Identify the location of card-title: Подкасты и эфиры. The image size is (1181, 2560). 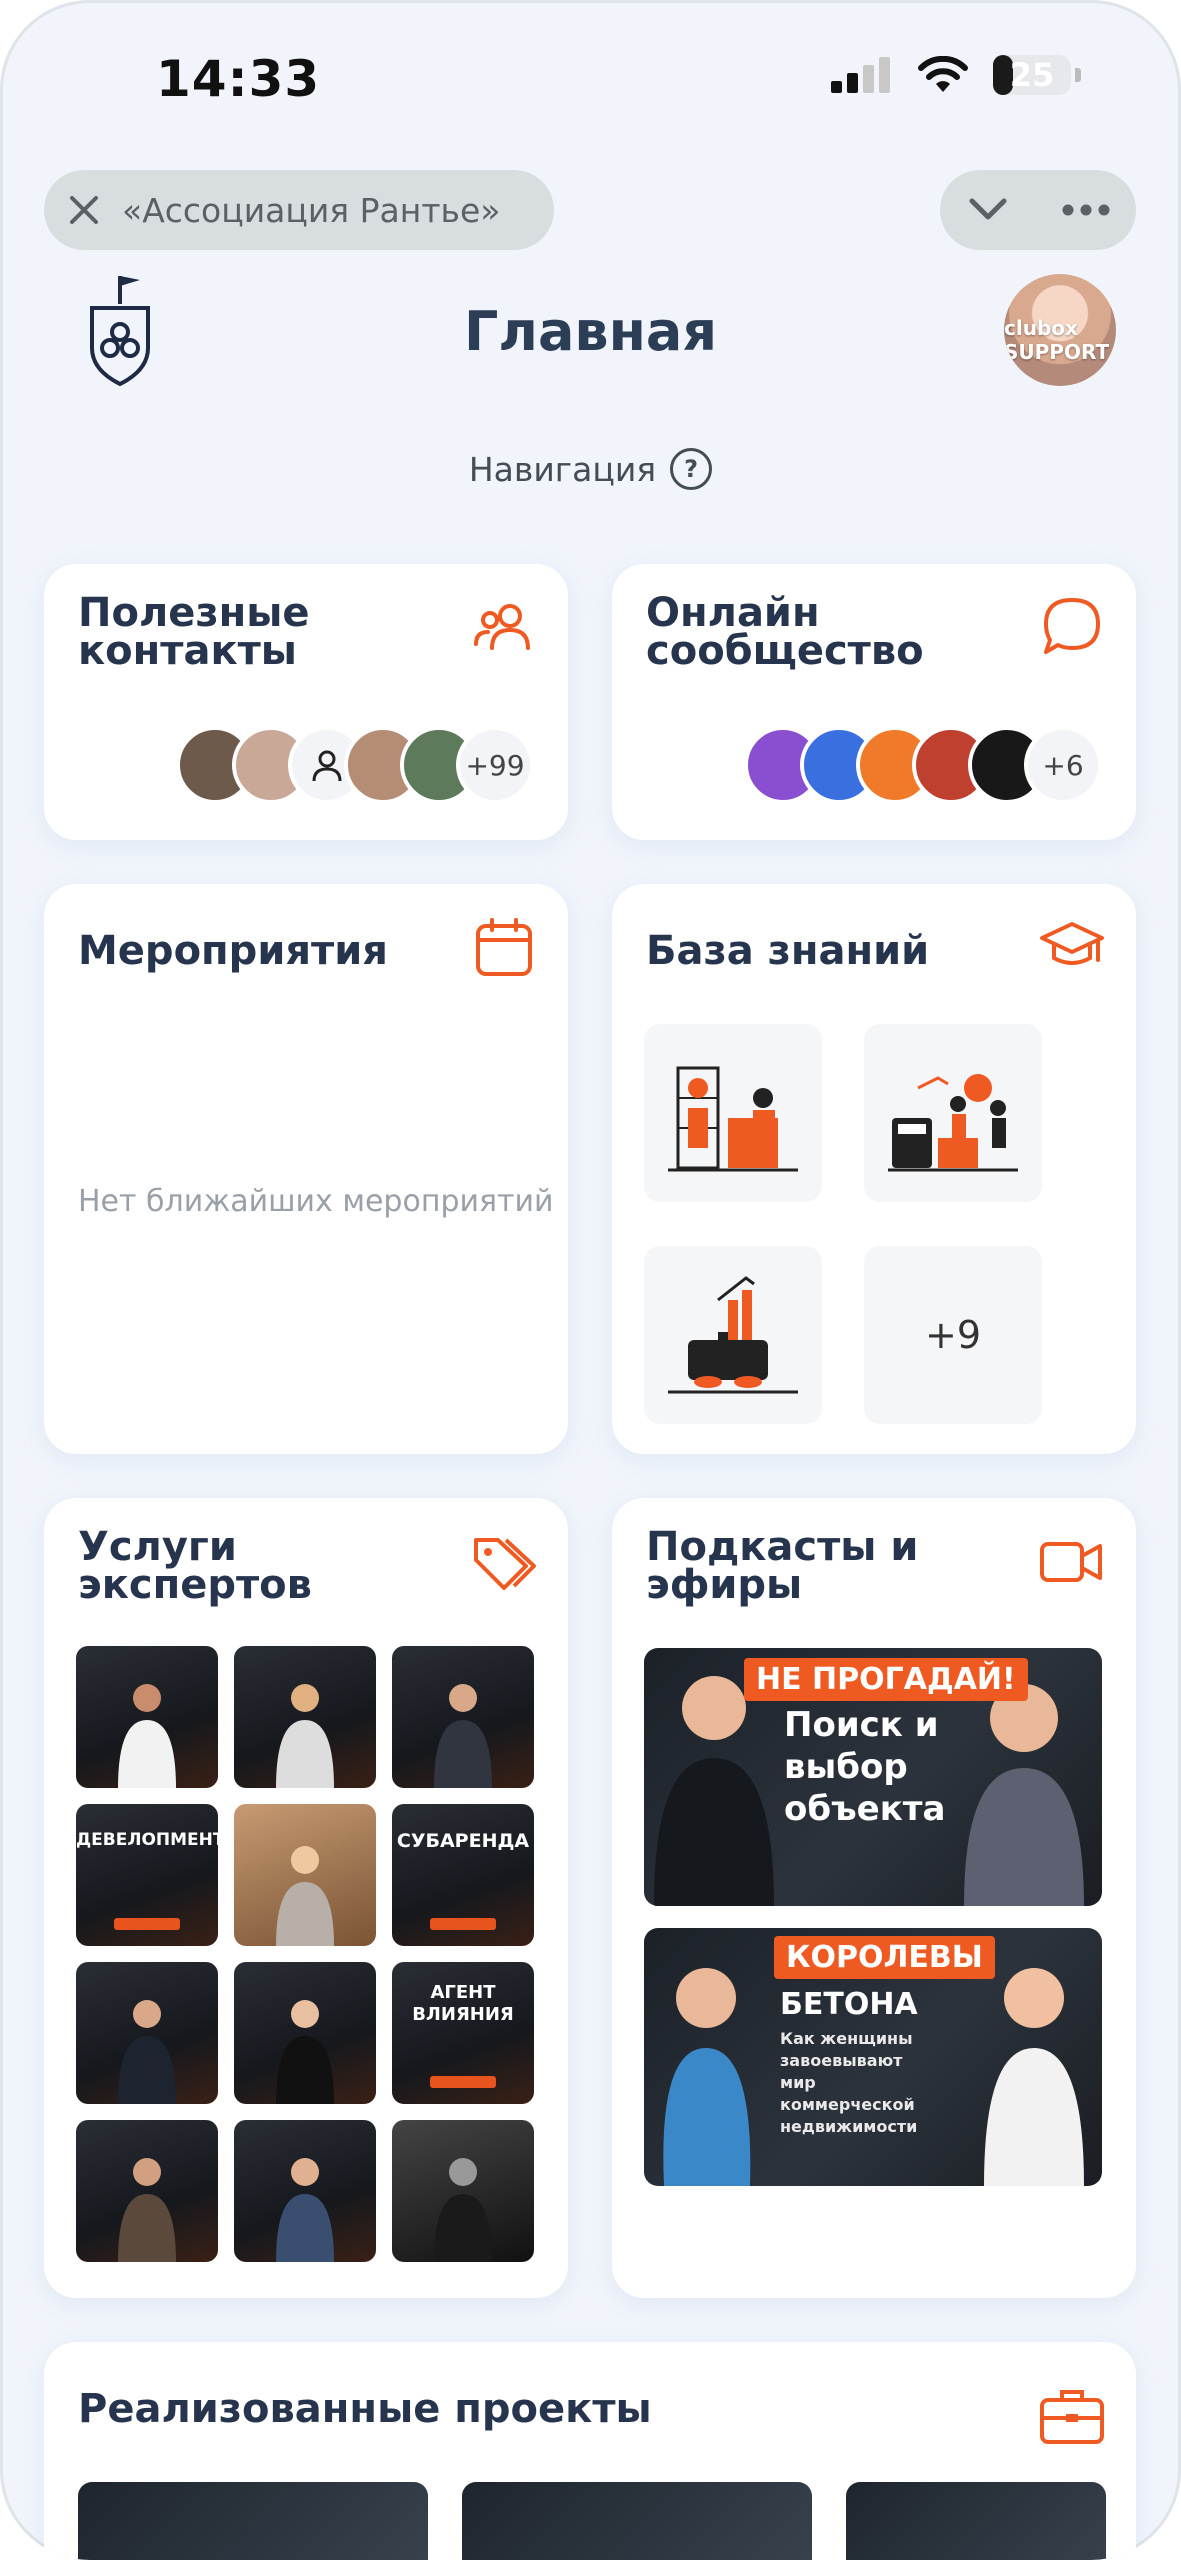
(782, 1566).